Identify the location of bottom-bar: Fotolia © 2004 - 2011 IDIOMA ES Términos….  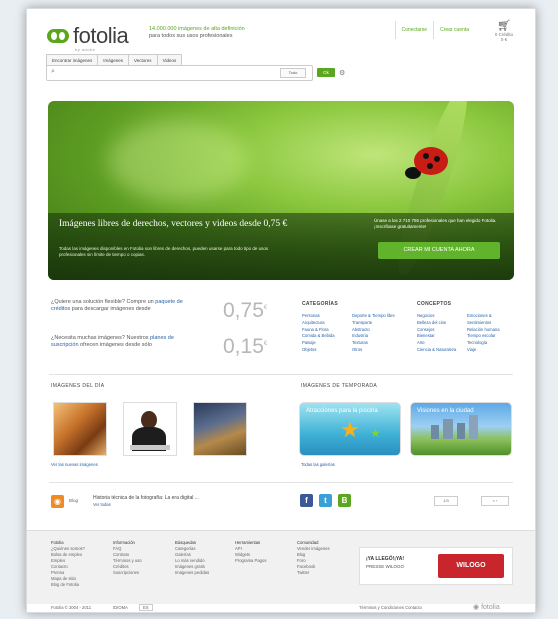
(281, 607).